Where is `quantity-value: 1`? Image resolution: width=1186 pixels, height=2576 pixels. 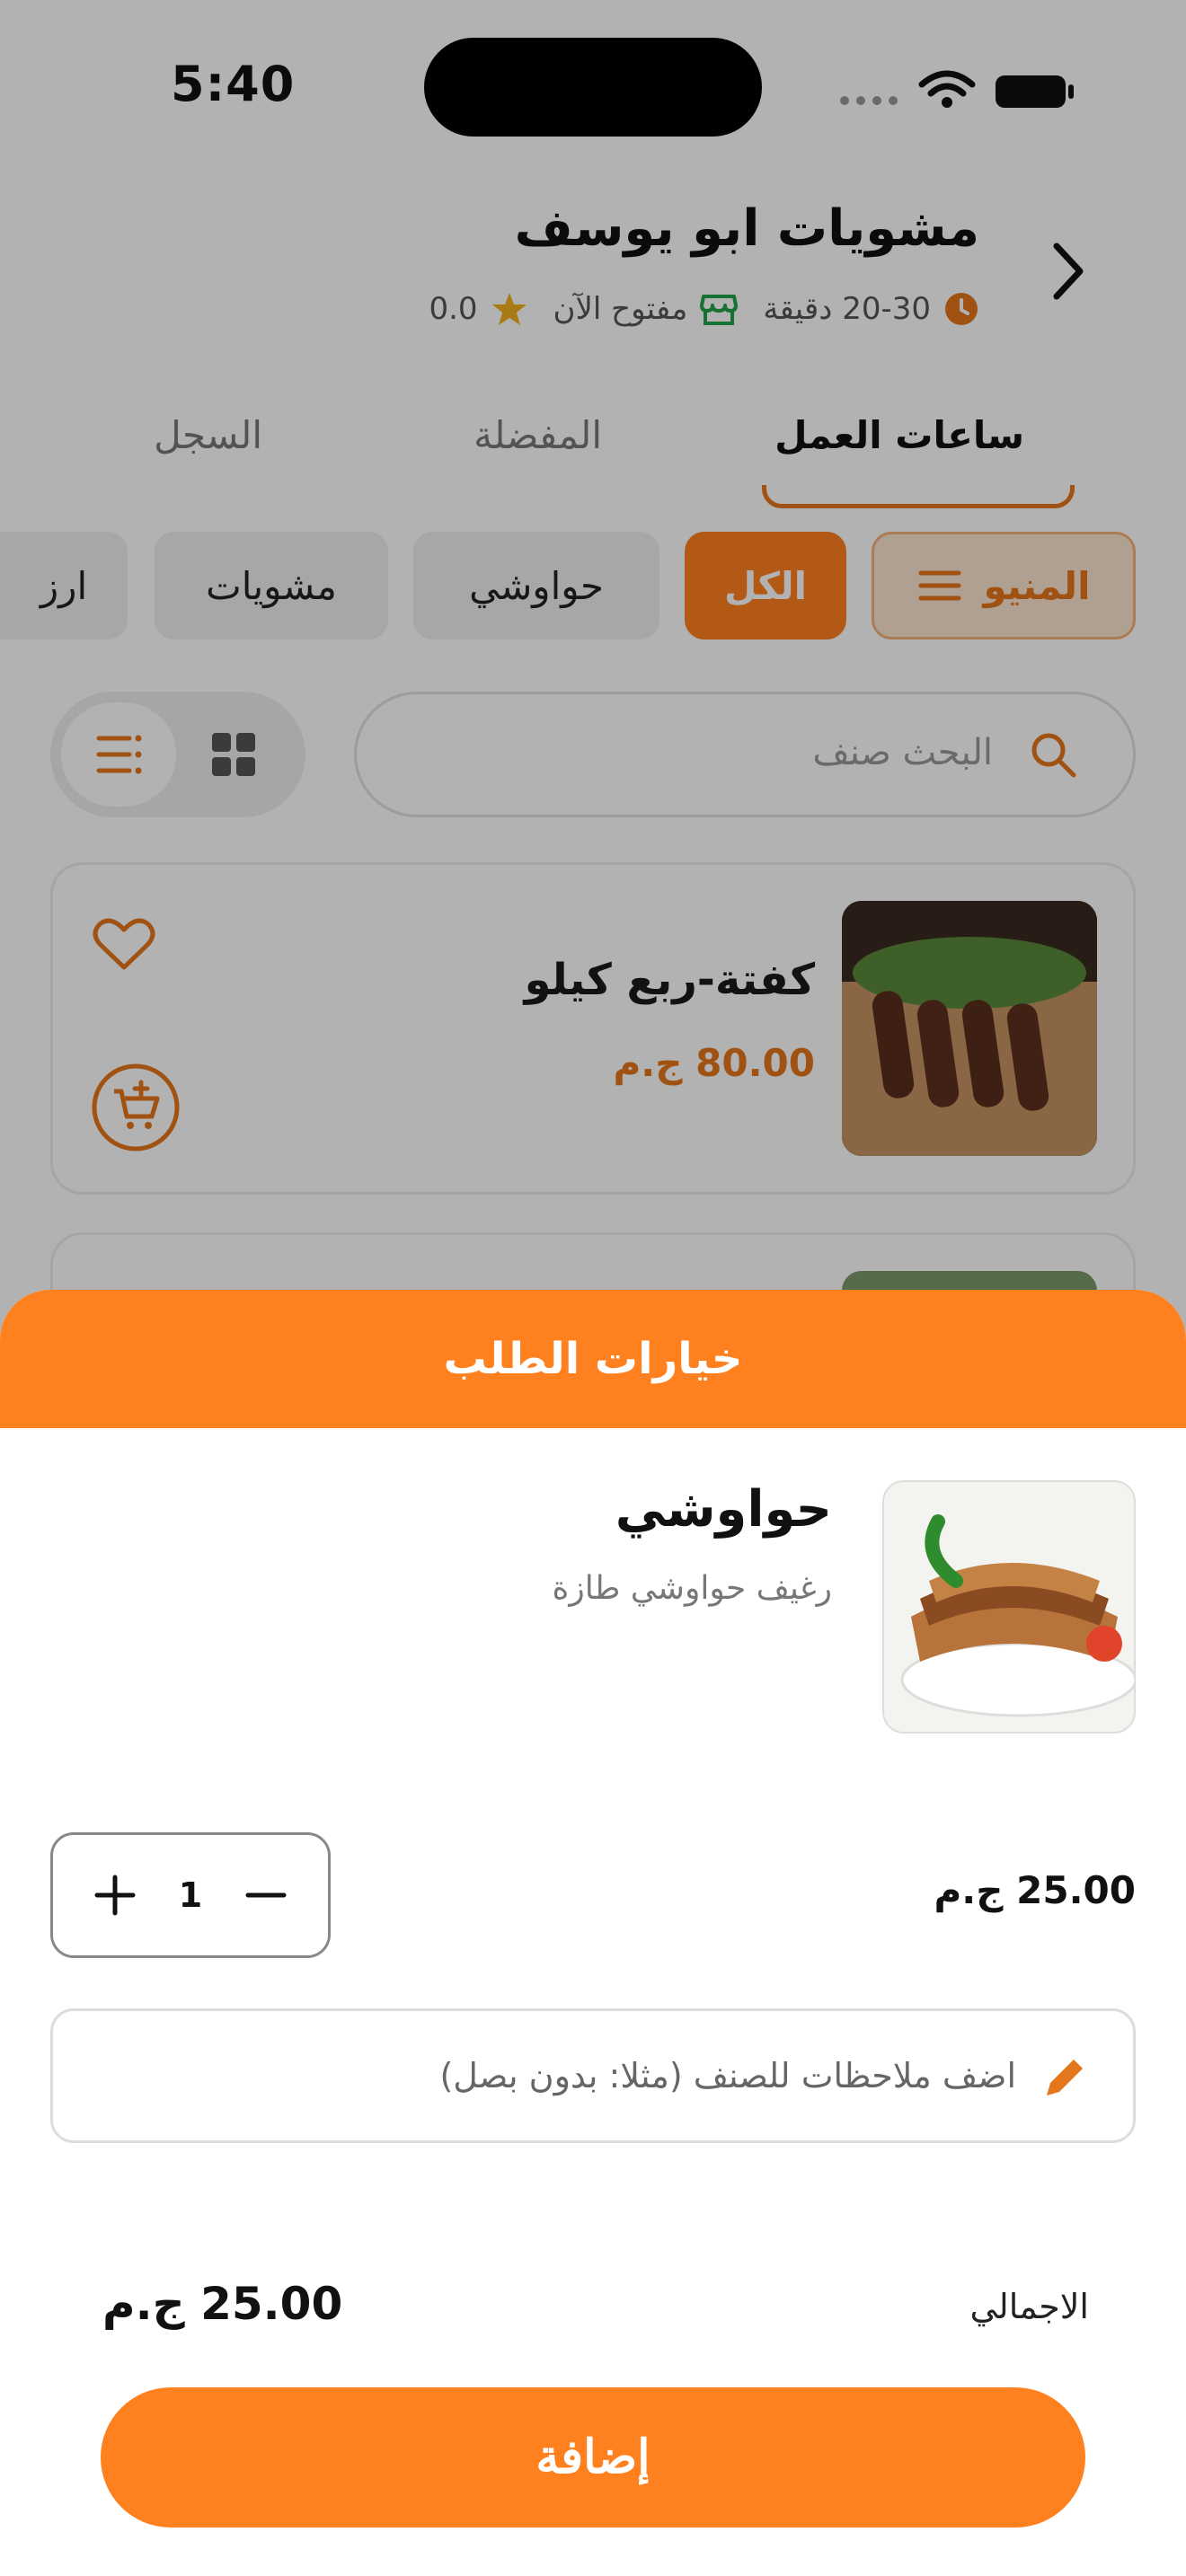 quantity-value: 1 is located at coordinates (190, 1895).